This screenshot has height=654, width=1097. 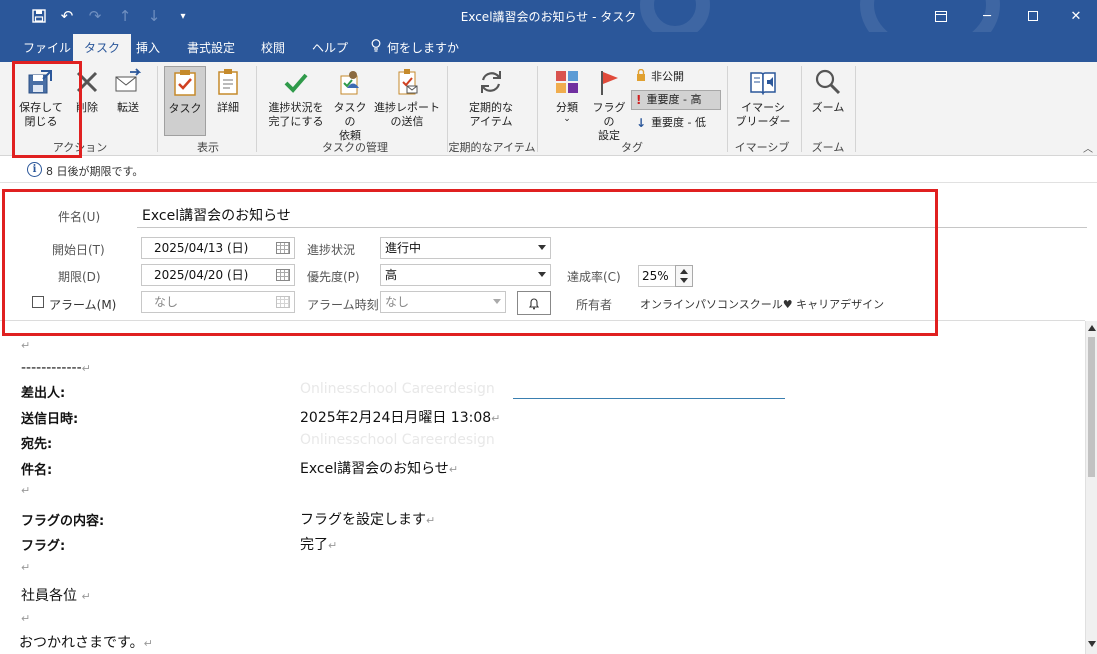 I want to click on sent-value: 2025年2月24日月曜日 13:08↵, so click(x=400, y=418).